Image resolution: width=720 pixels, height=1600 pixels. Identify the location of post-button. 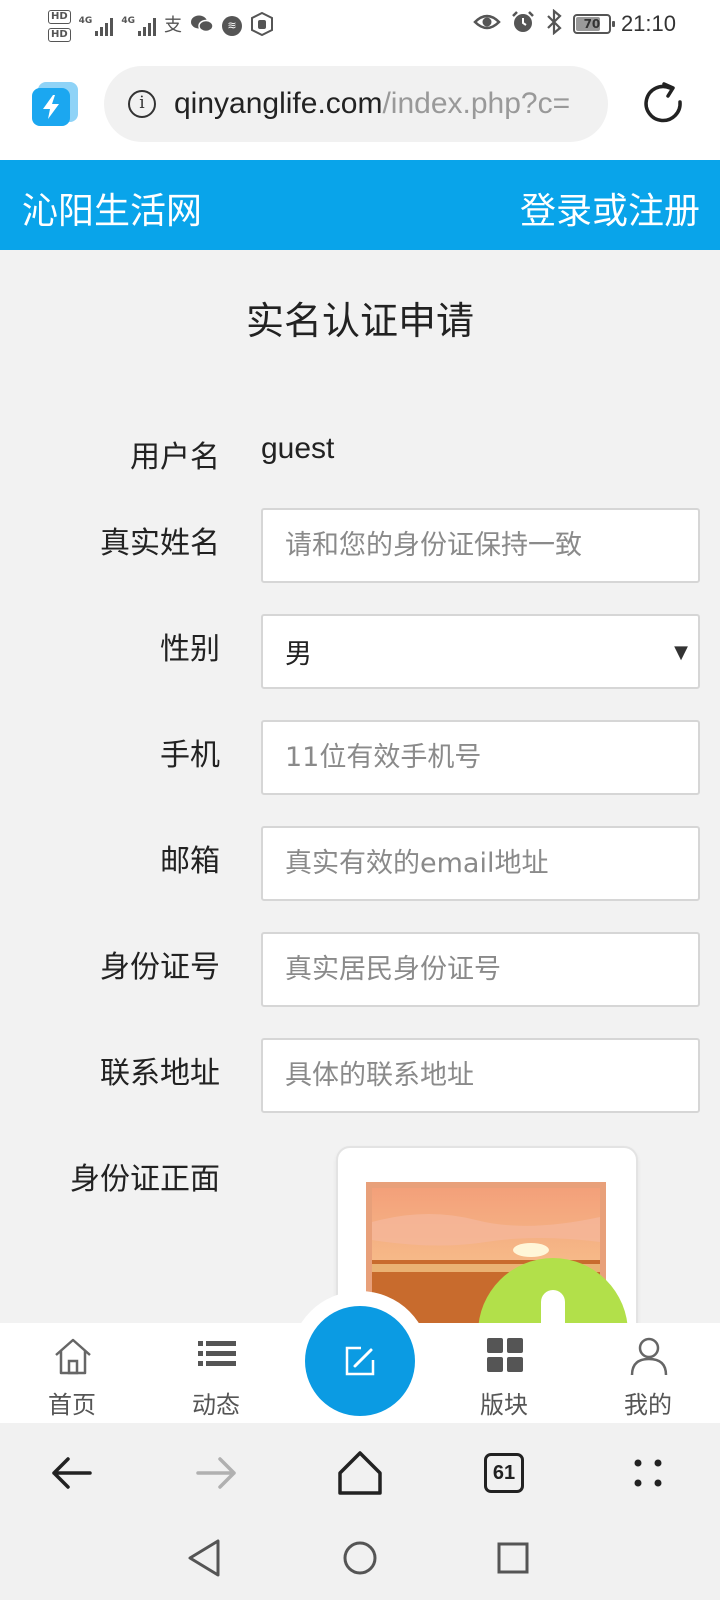
(360, 1361).